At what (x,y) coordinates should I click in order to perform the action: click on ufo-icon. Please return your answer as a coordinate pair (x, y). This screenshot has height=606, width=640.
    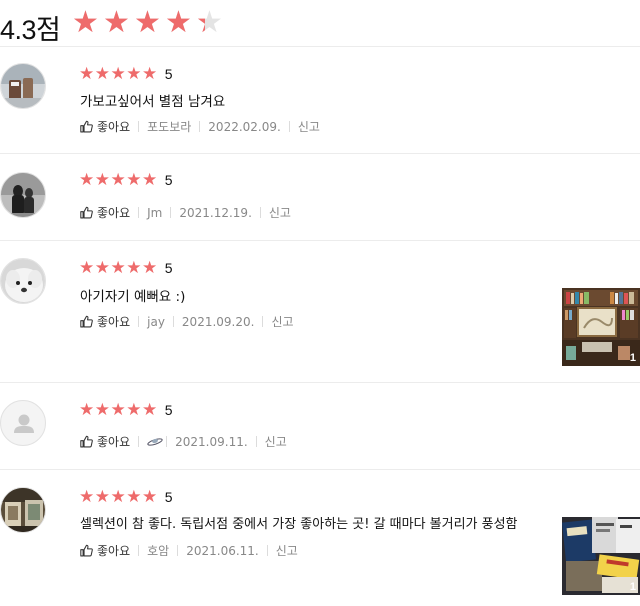
    Looking at the image, I should click on (155, 442).